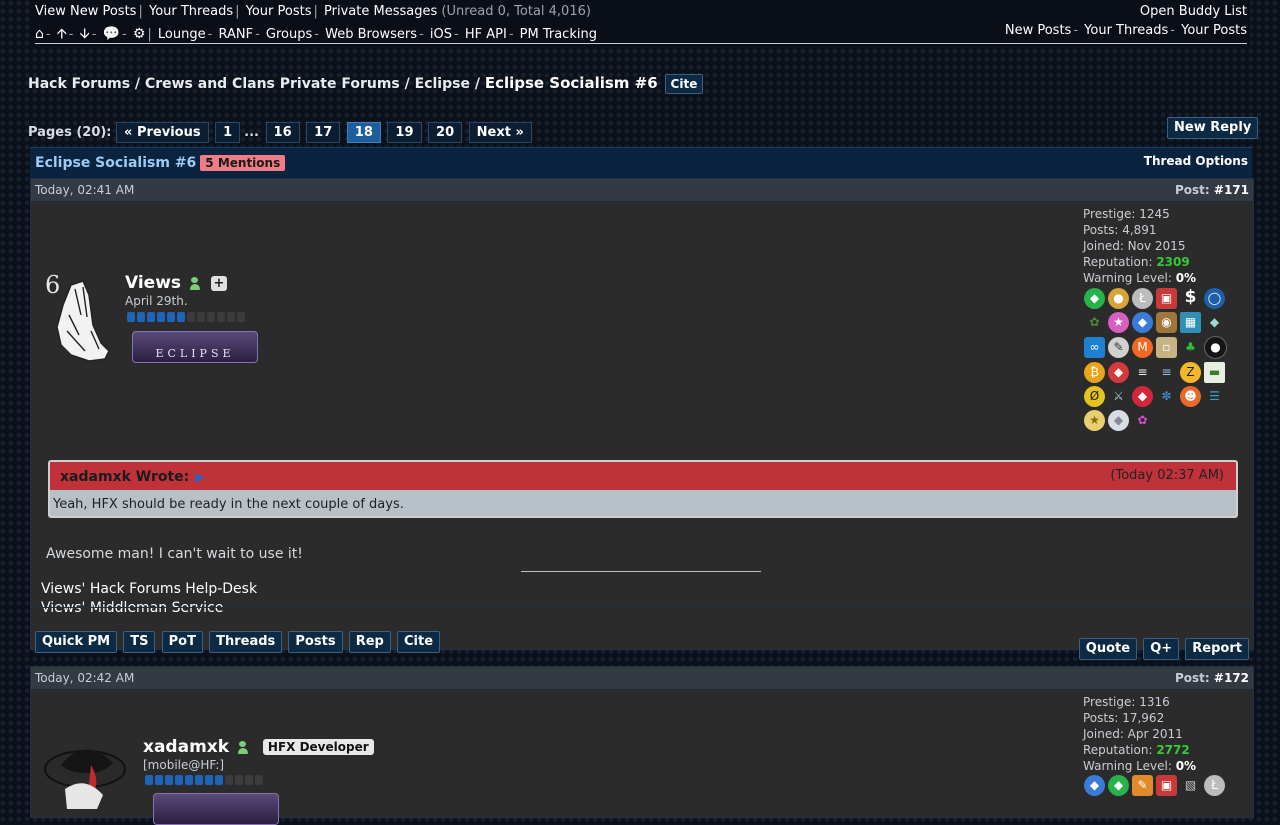 This screenshot has height=825, width=1280. I want to click on your-posts-link: Your Posts, so click(279, 11).